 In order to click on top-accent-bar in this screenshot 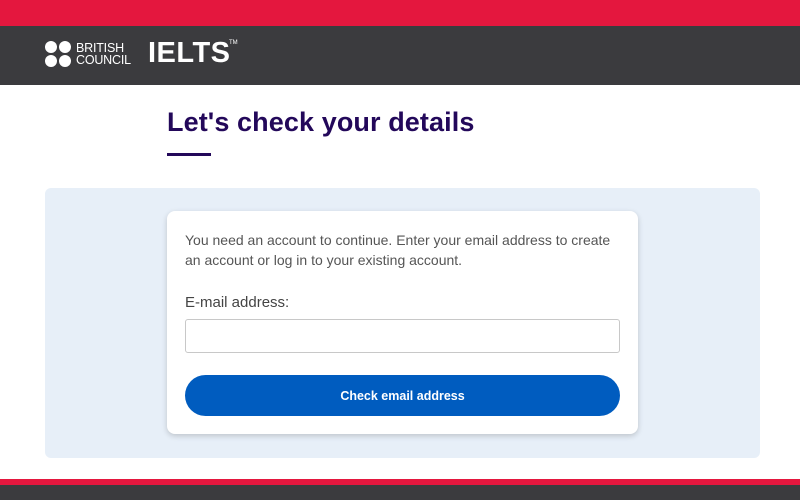, I will do `click(400, 13)`.